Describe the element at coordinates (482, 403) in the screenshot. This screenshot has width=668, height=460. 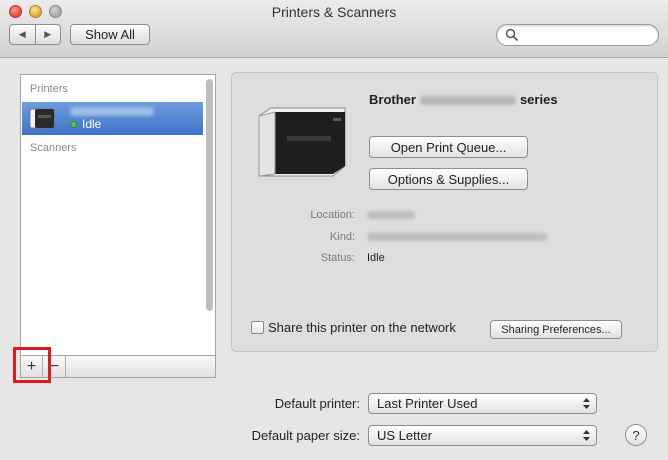
I see `default-printer-select: Last Printer Used` at that location.